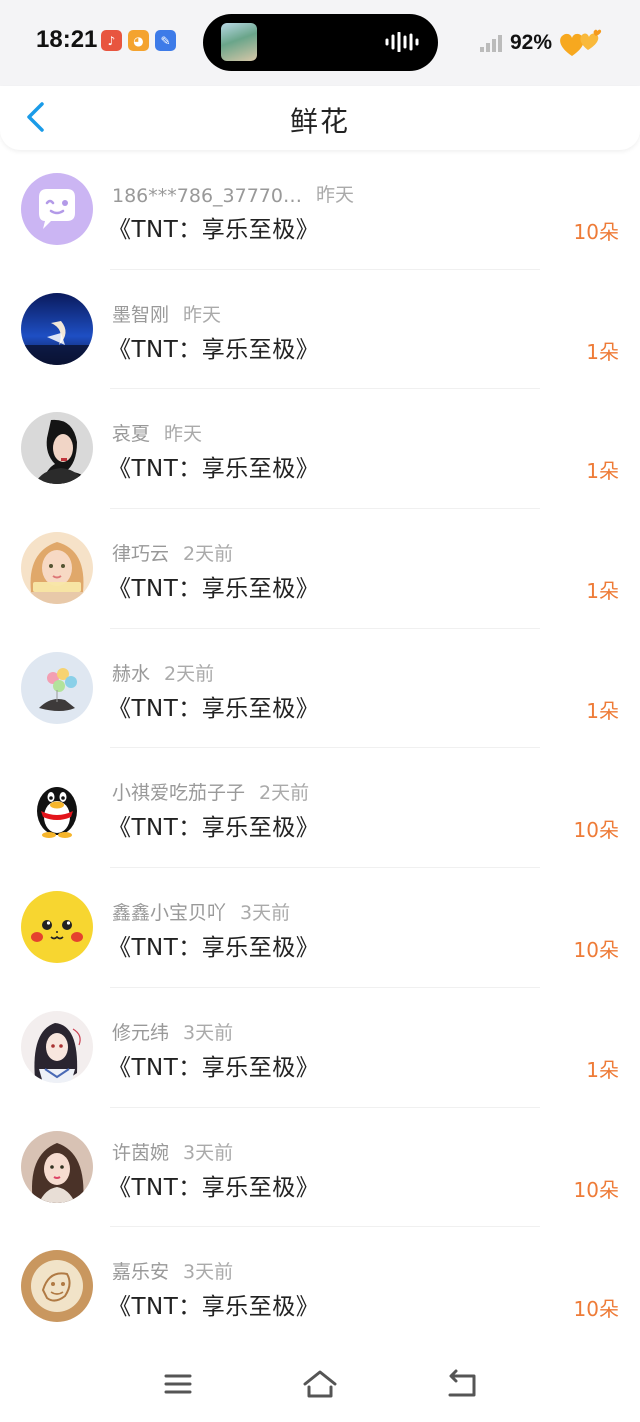 The image size is (640, 1422). I want to click on girl-avatar, so click(57, 568).